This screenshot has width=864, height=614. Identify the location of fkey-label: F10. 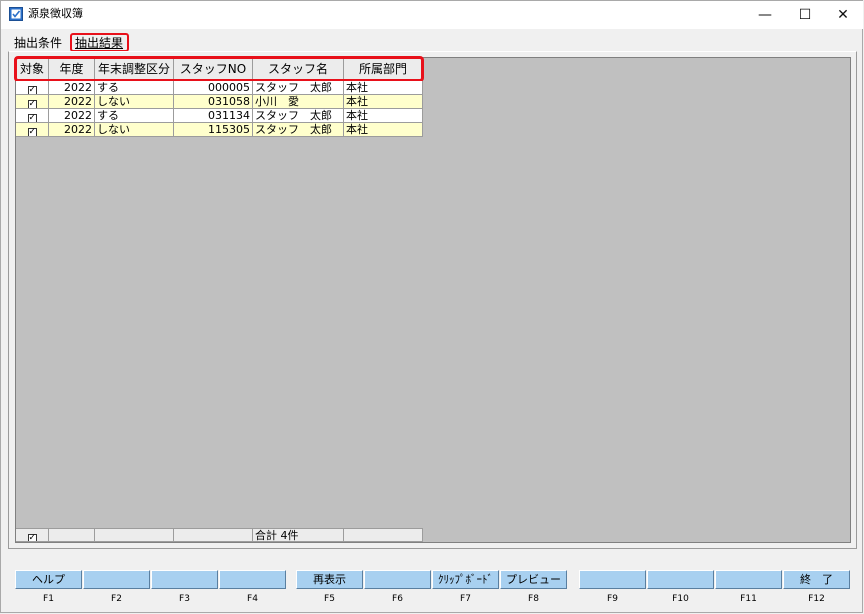
(680, 599).